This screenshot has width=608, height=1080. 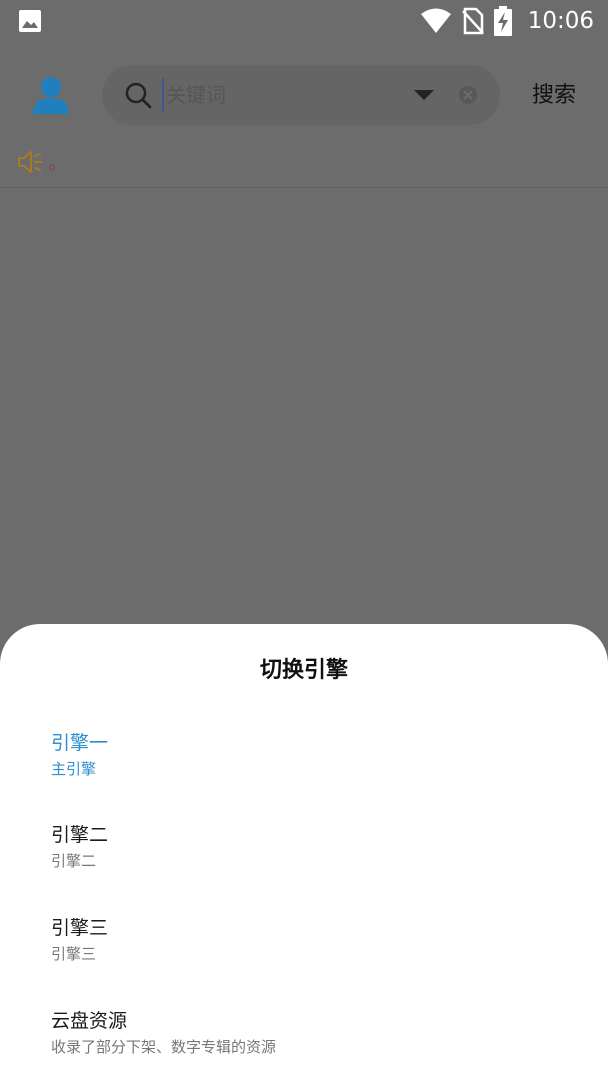 What do you see at coordinates (304, 21) in the screenshot?
I see `status-bar: 10:06` at bounding box center [304, 21].